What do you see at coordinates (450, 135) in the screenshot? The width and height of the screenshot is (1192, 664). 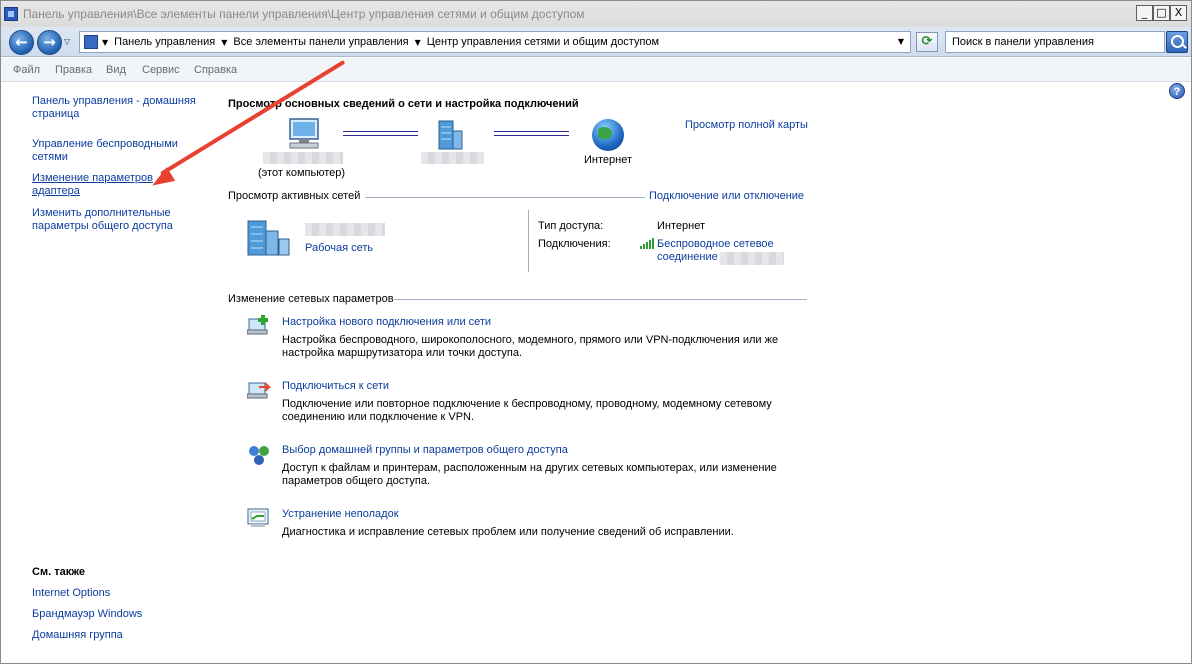 I see `network-icon` at bounding box center [450, 135].